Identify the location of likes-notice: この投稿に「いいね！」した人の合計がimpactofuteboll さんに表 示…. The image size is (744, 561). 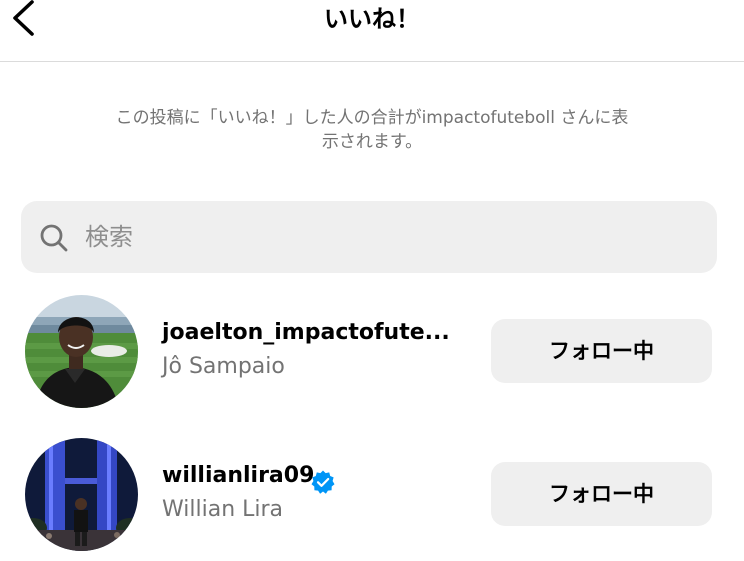
(372, 130).